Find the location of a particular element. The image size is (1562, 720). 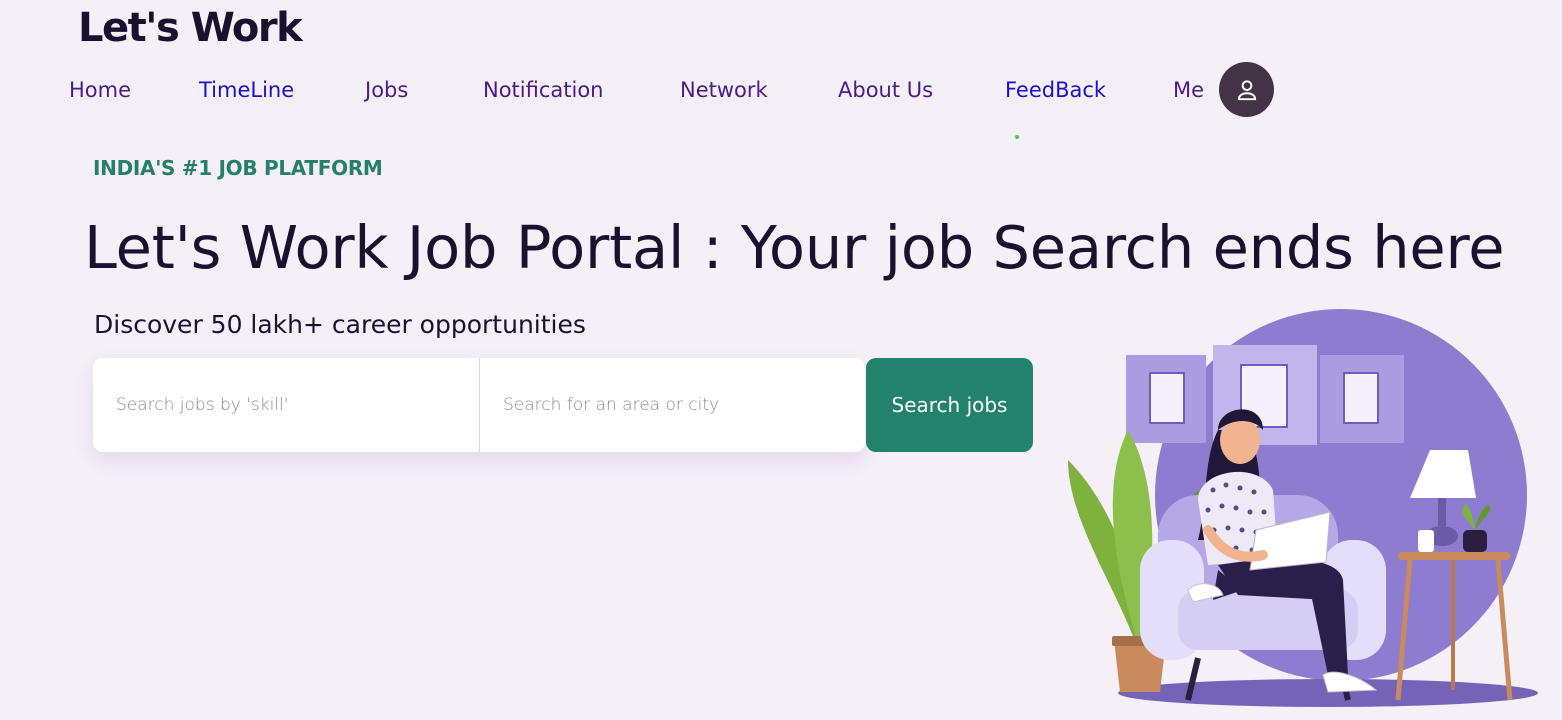

nav-timeline: TimeLine is located at coordinates (246, 90).